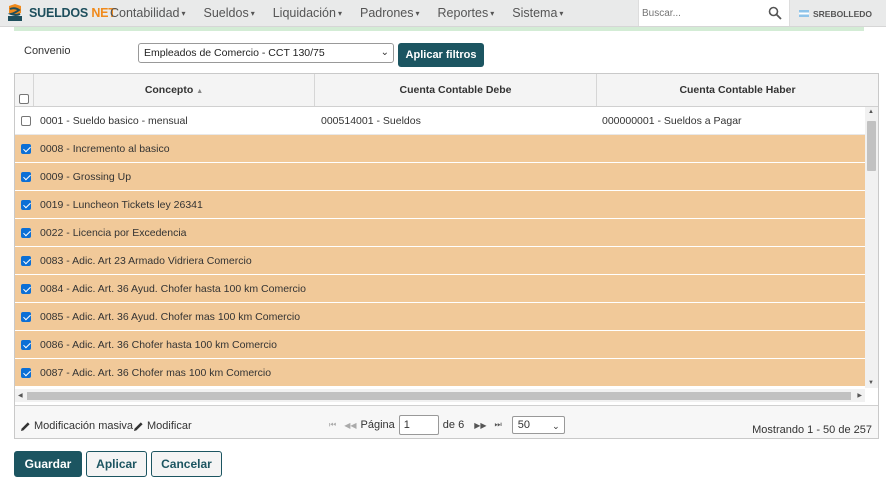 This screenshot has height=480, width=886. What do you see at coordinates (48, 464) in the screenshot?
I see `save-button: Guardar` at bounding box center [48, 464].